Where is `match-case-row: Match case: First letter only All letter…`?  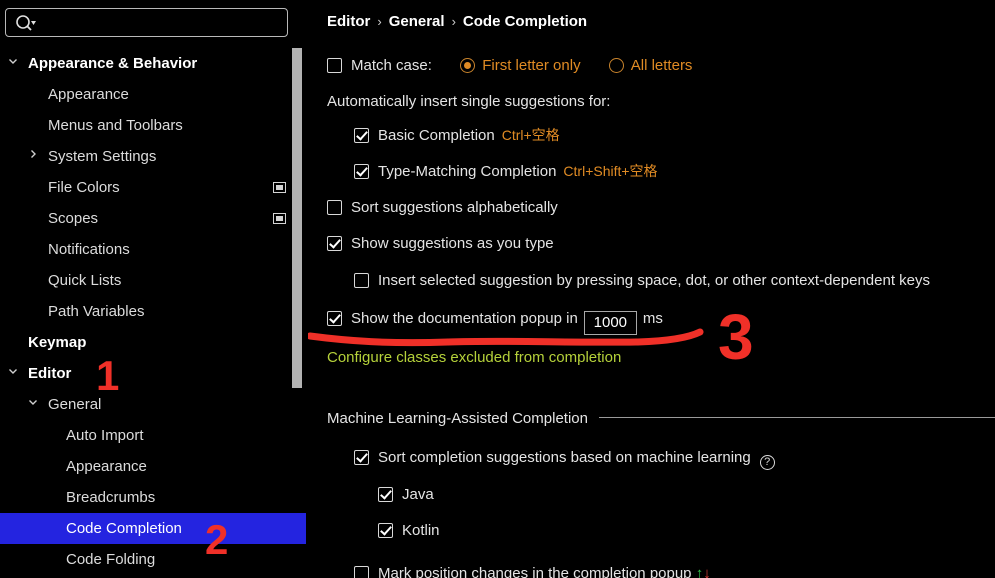
match-case-row: Match case: First letter only All letter… is located at coordinates (521, 66).